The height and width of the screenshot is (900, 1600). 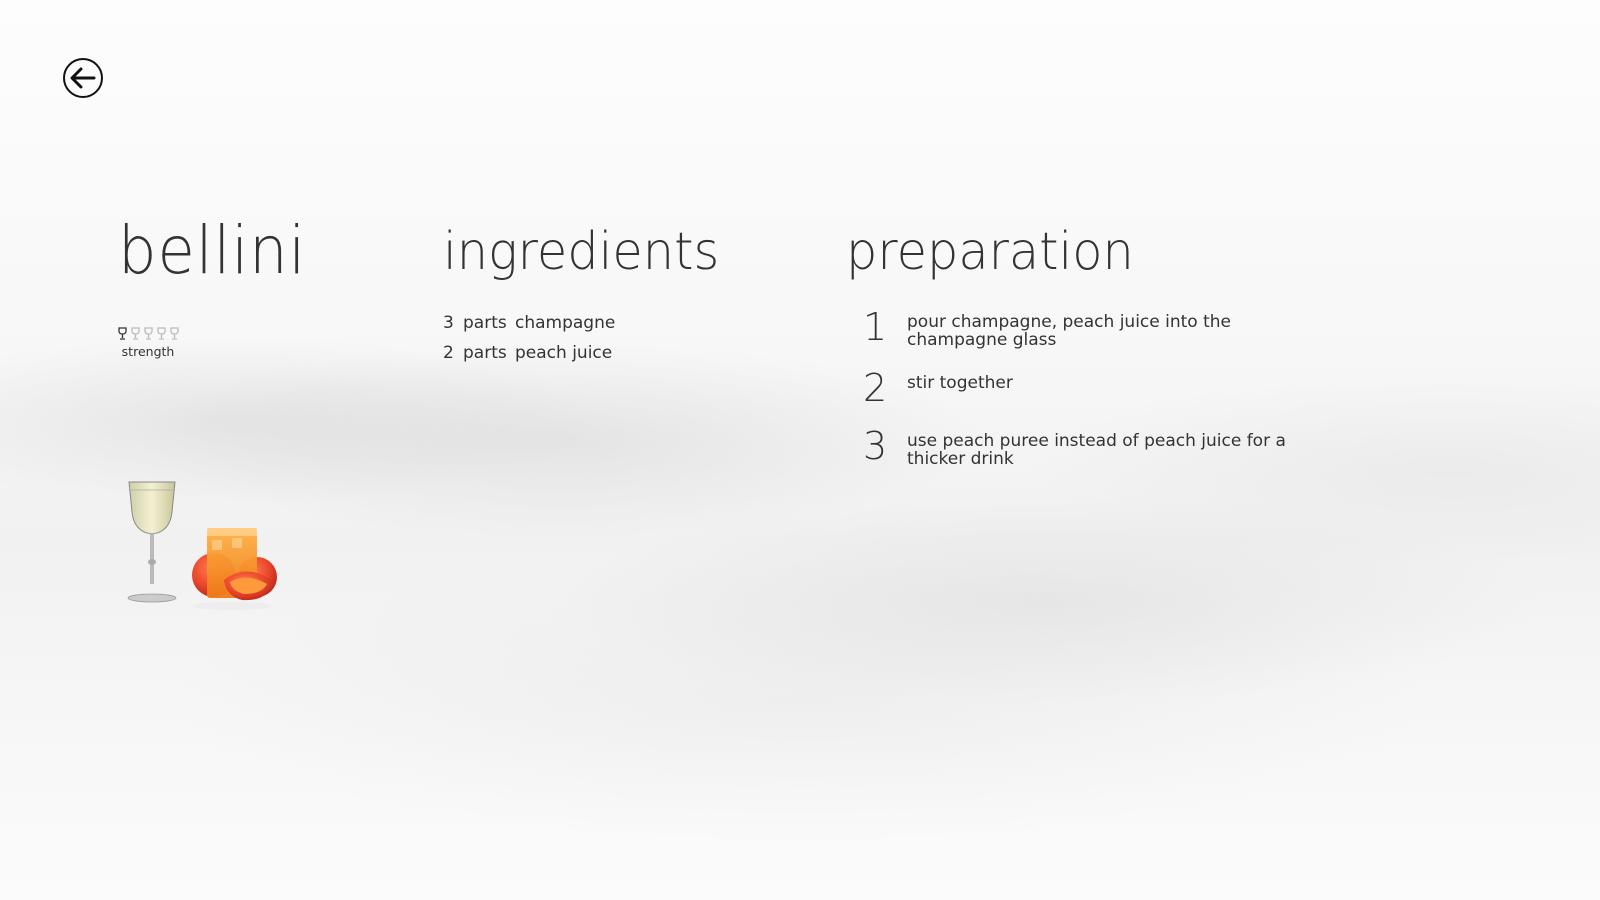 What do you see at coordinates (448, 323) in the screenshot?
I see `ingredient-quantity: 3` at bounding box center [448, 323].